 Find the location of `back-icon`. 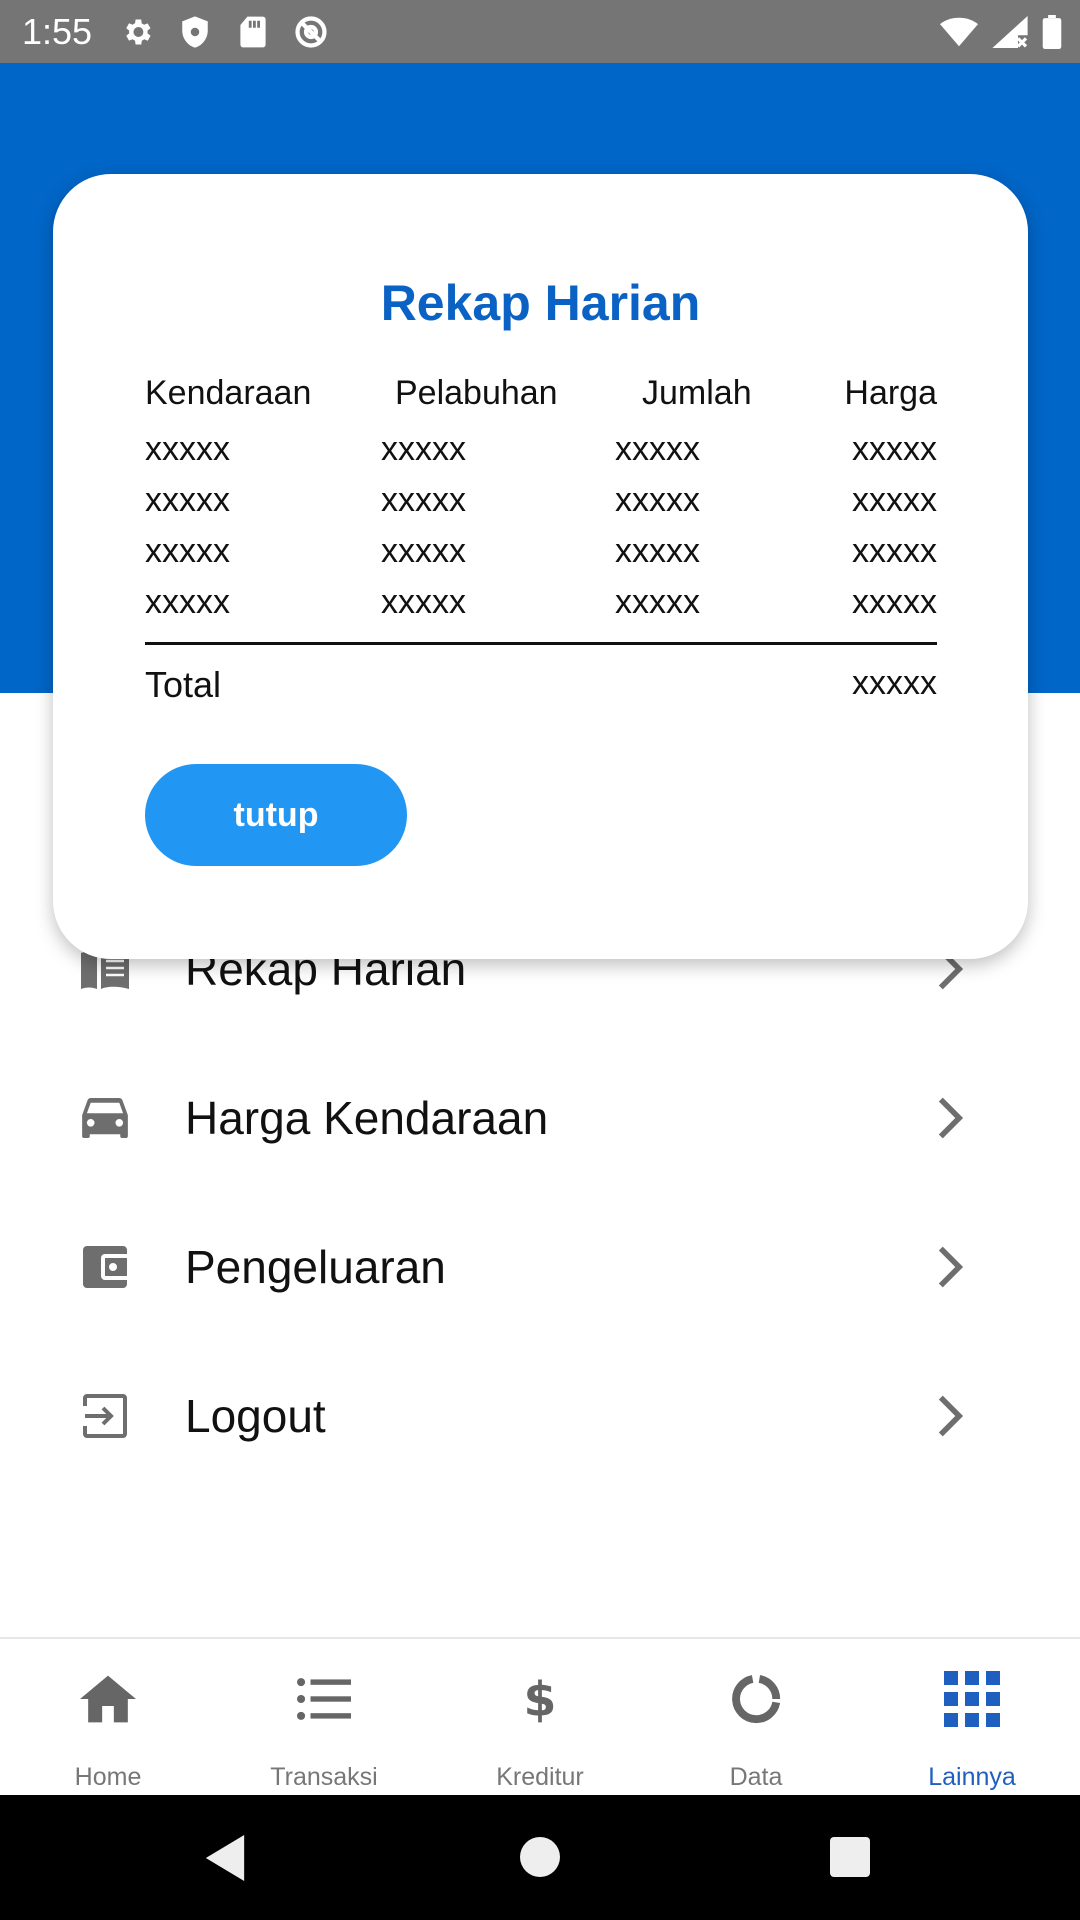

back-icon is located at coordinates (225, 1860).